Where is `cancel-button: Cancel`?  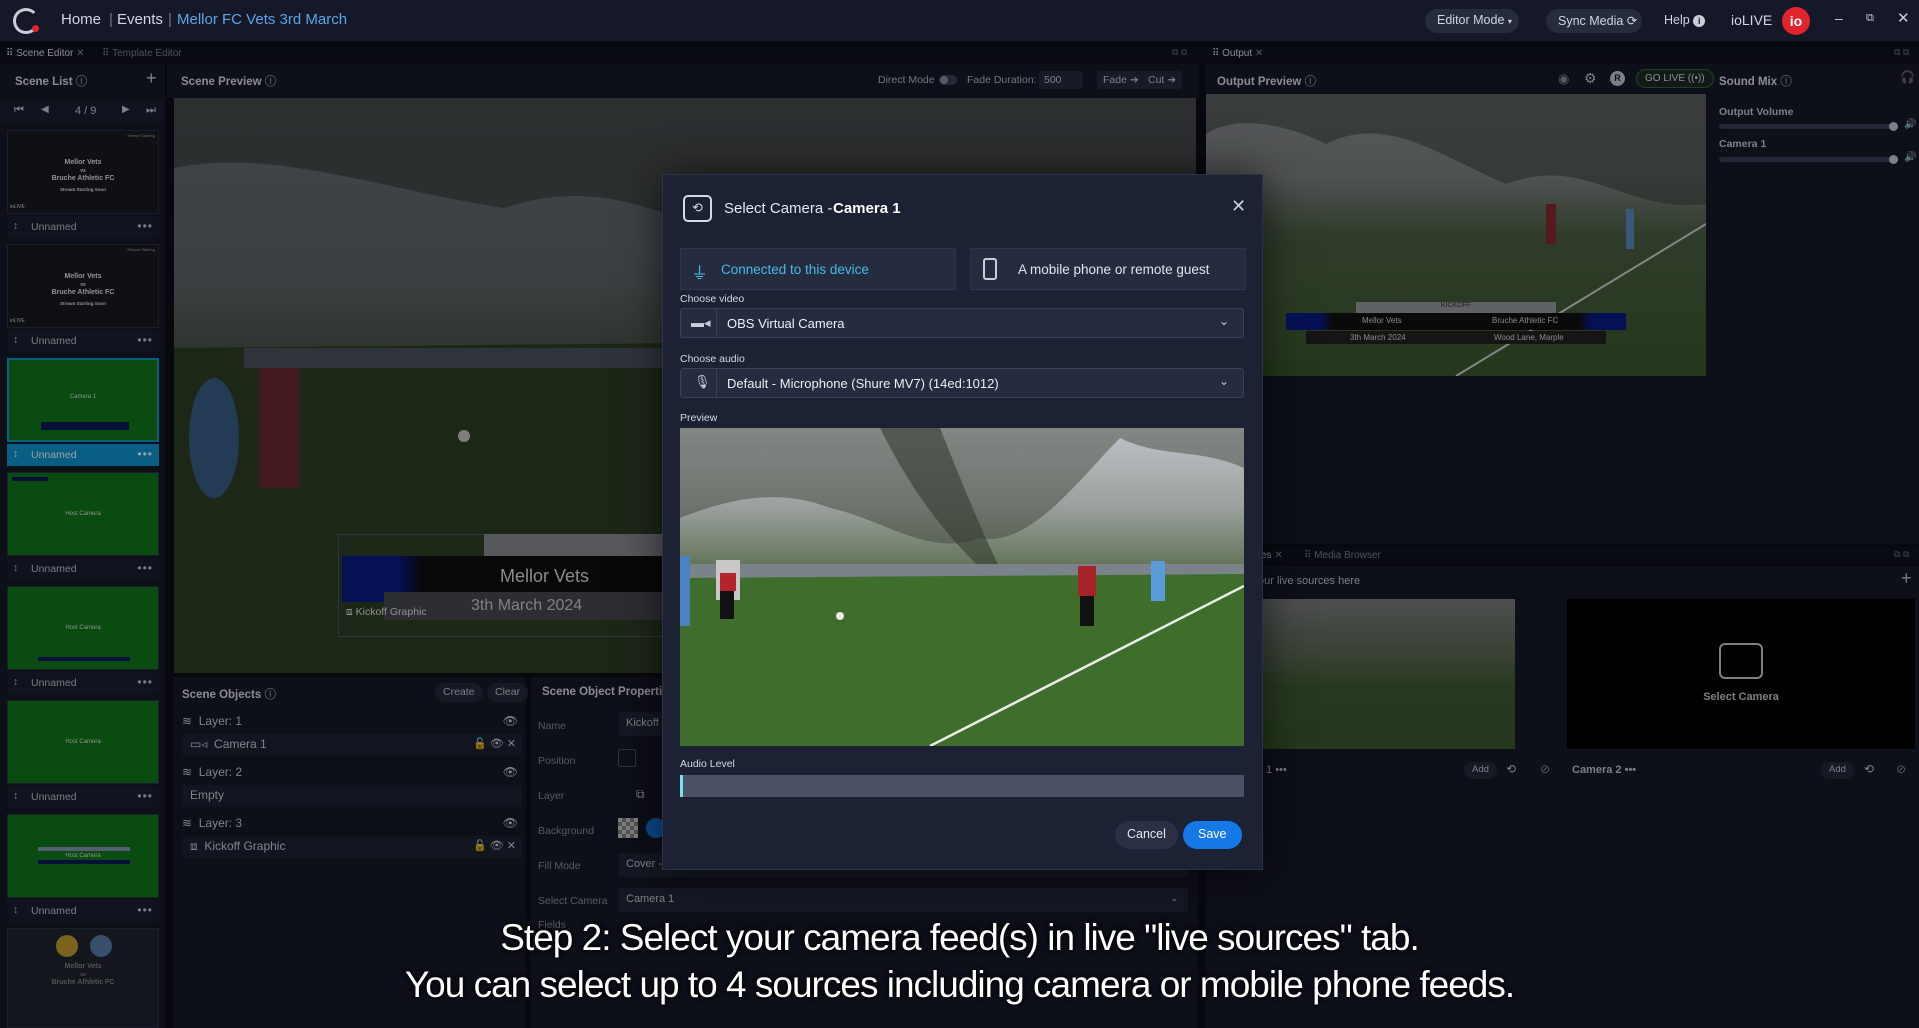 cancel-button: Cancel is located at coordinates (1146, 835).